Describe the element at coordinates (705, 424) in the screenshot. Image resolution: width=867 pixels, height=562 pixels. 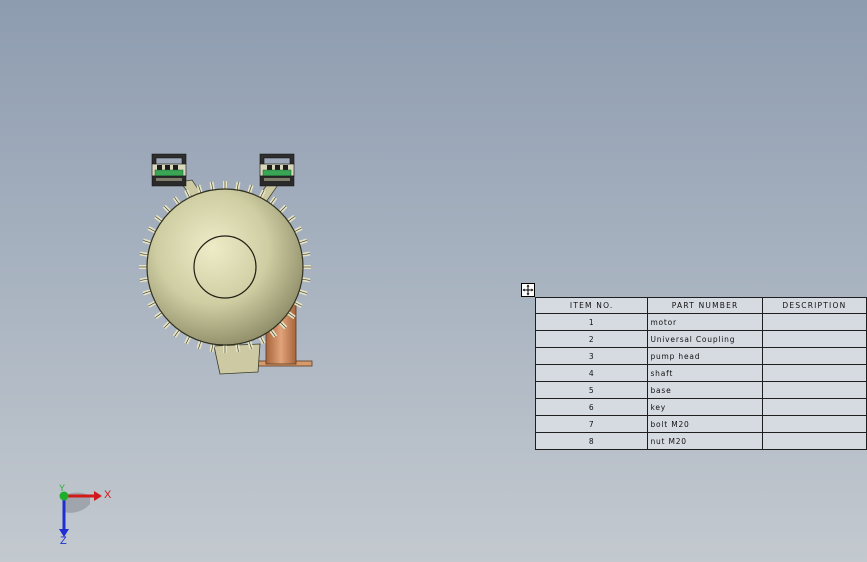
I see `bom-part-number: bolt M20` at that location.